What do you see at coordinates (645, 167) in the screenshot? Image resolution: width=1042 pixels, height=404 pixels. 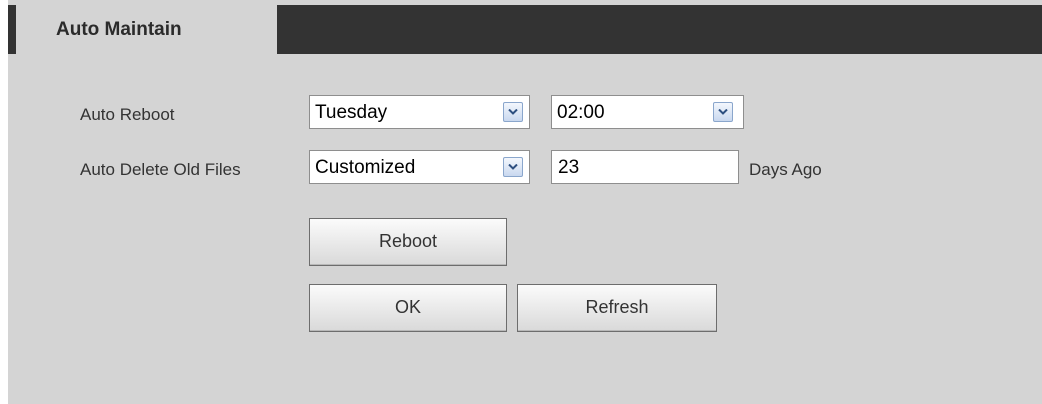 I see `days-input: 23` at bounding box center [645, 167].